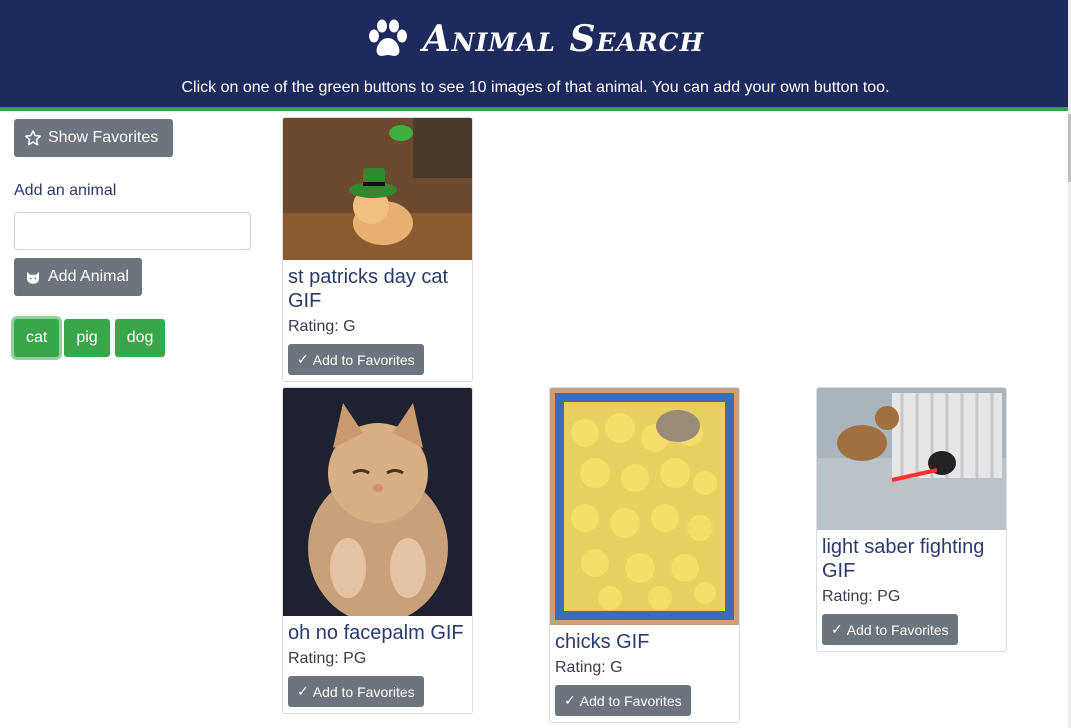 Image resolution: width=1071 pixels, height=728 pixels. I want to click on paw-icon, so click(387, 37).